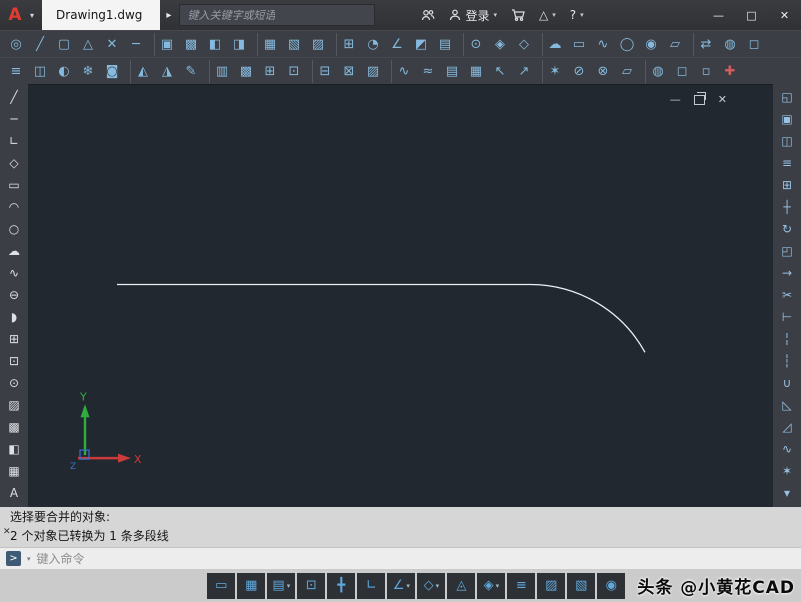  I want to click on array-edit-icon: ▦, so click(476, 71).